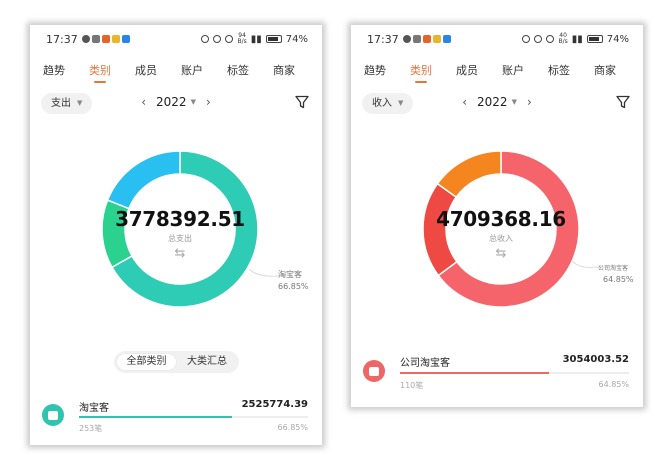  Describe the element at coordinates (146, 362) in the screenshot. I see `all-categories-option: 全部类别` at that location.